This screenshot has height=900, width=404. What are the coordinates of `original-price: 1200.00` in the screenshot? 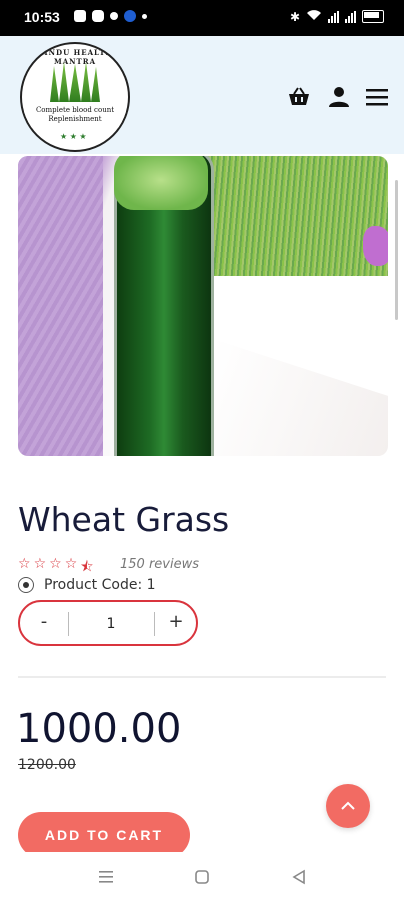 It's located at (47, 765).